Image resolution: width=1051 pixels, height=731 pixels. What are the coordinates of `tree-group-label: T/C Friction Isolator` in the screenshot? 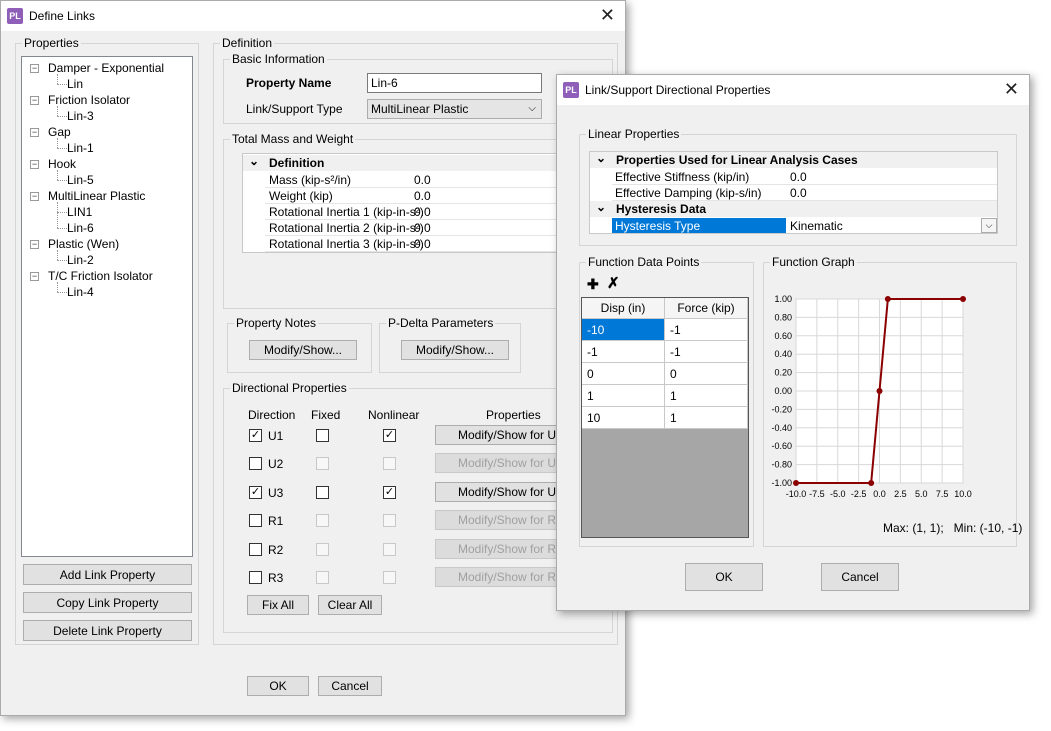 It's located at (100, 276).